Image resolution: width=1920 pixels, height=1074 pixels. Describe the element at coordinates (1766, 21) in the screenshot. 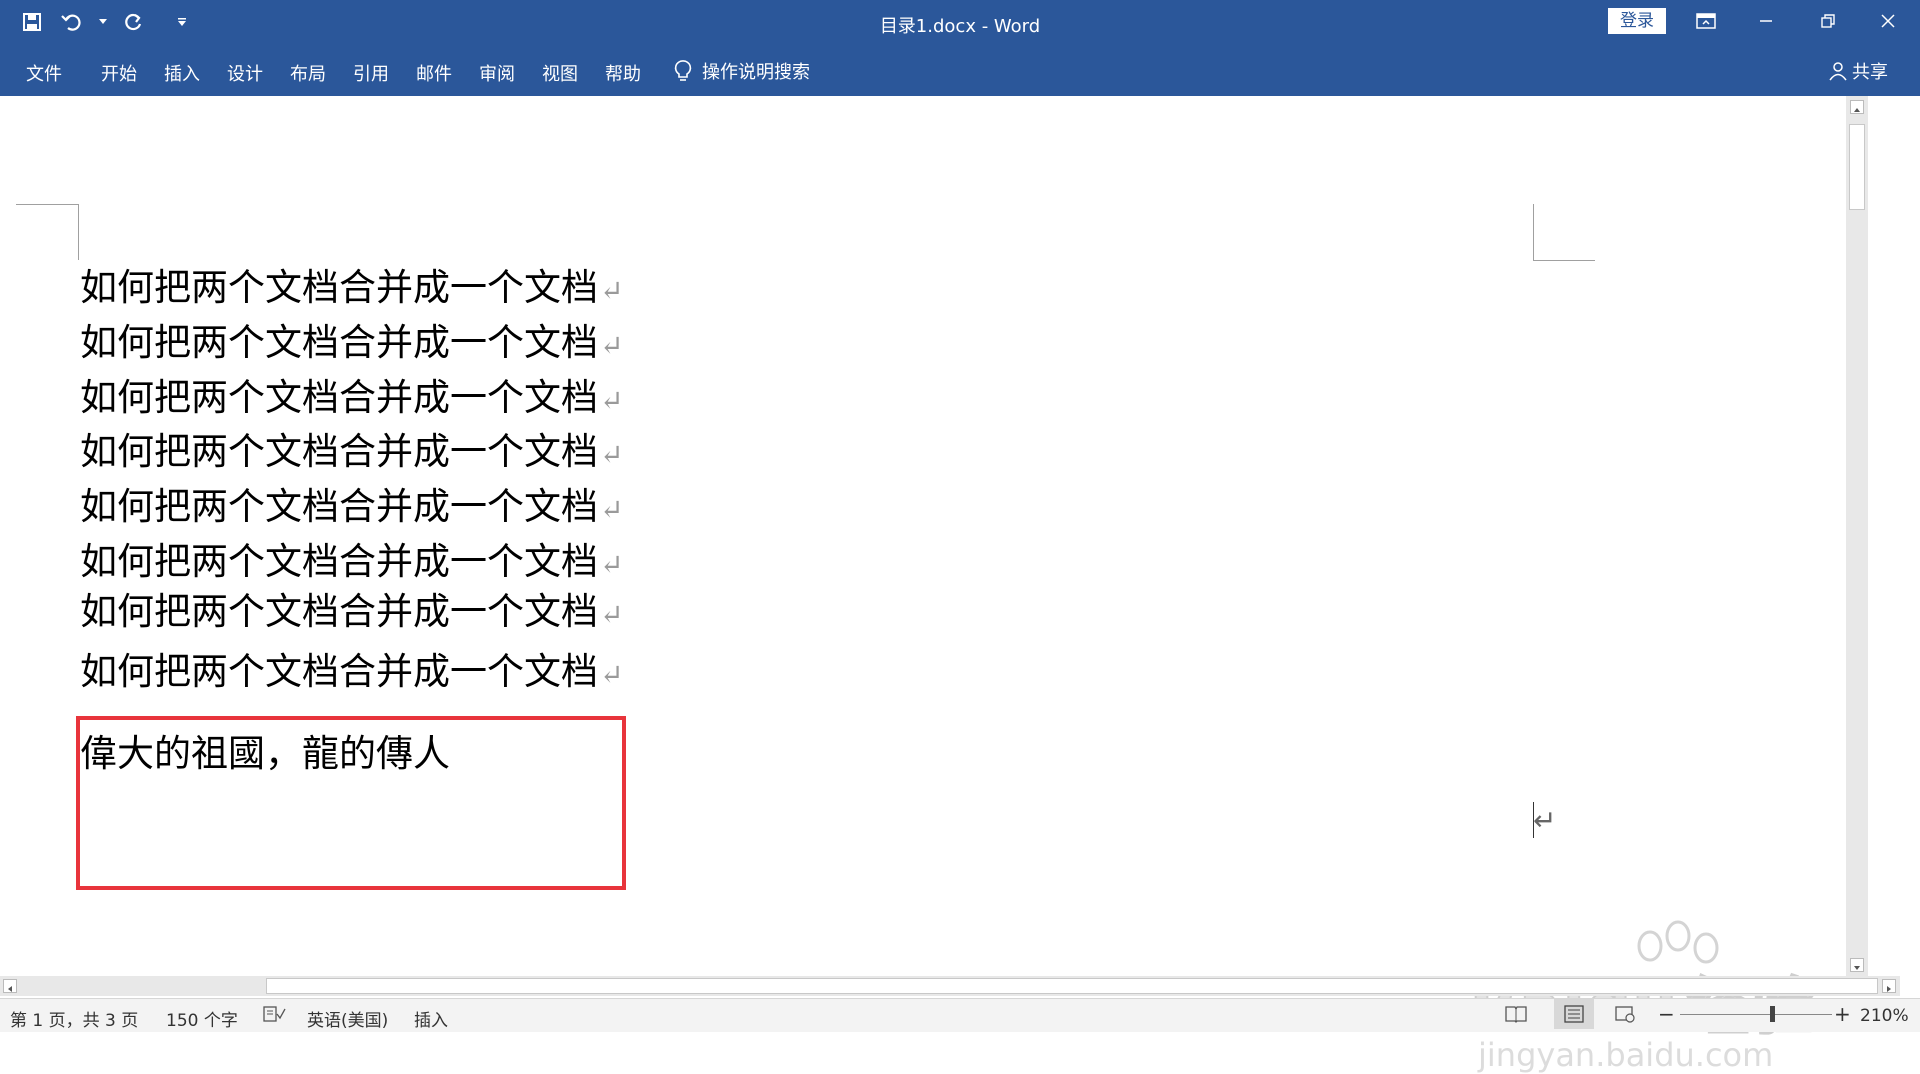

I see `minimize-icon` at that location.